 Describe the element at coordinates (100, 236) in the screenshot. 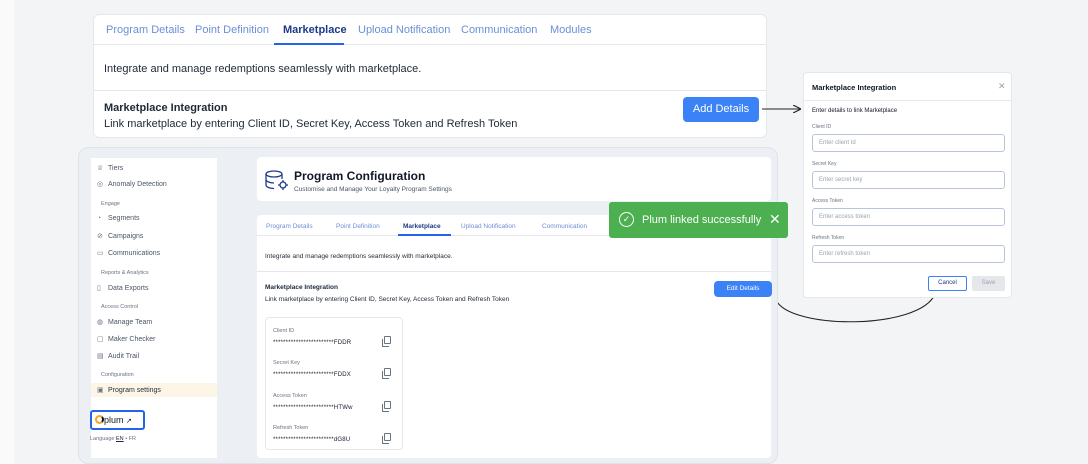

I see `megaphone-icon: ⊘` at that location.